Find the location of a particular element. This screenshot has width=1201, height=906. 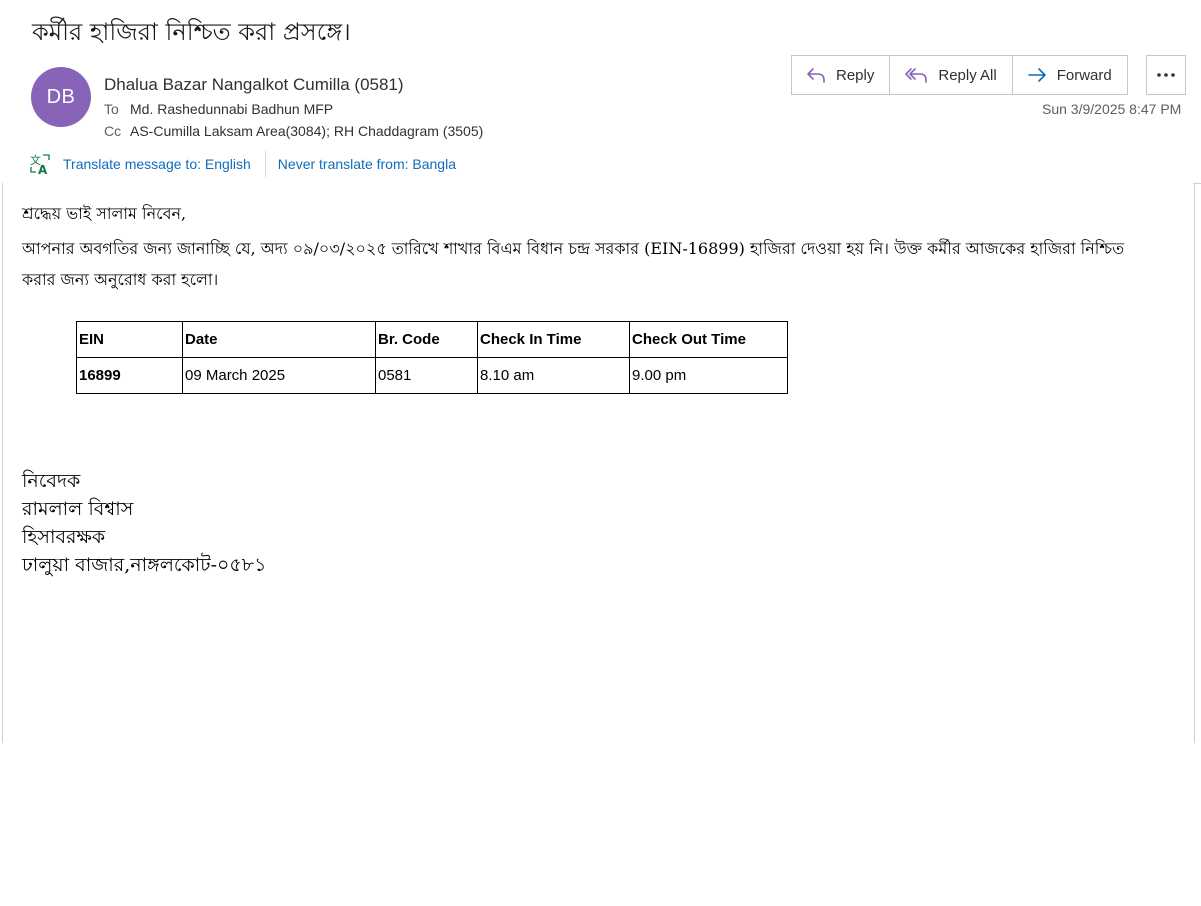

body-paragraph-line-2: করার জন্য অনুরোধ করা হলো। is located at coordinates (120, 279).